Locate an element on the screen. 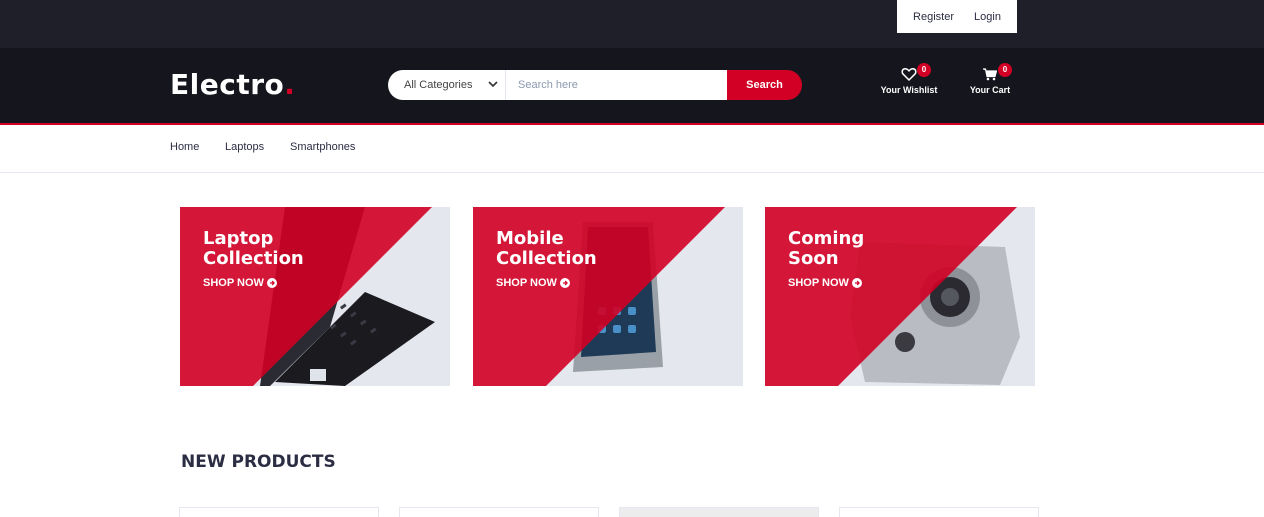 This screenshot has width=1264, height=517. nav-item-smartphones: Smartphones is located at coordinates (322, 147).